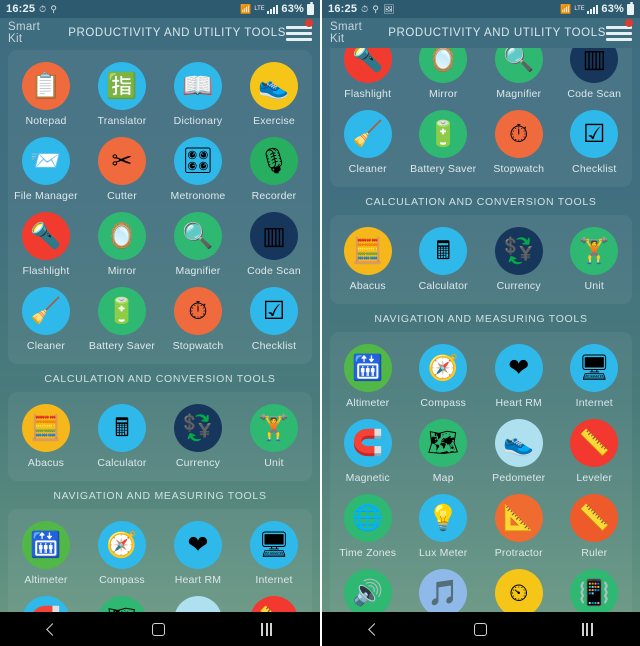 The height and width of the screenshot is (646, 640). Describe the element at coordinates (46, 161) in the screenshot. I see `file-manager-icon: 📨` at that location.